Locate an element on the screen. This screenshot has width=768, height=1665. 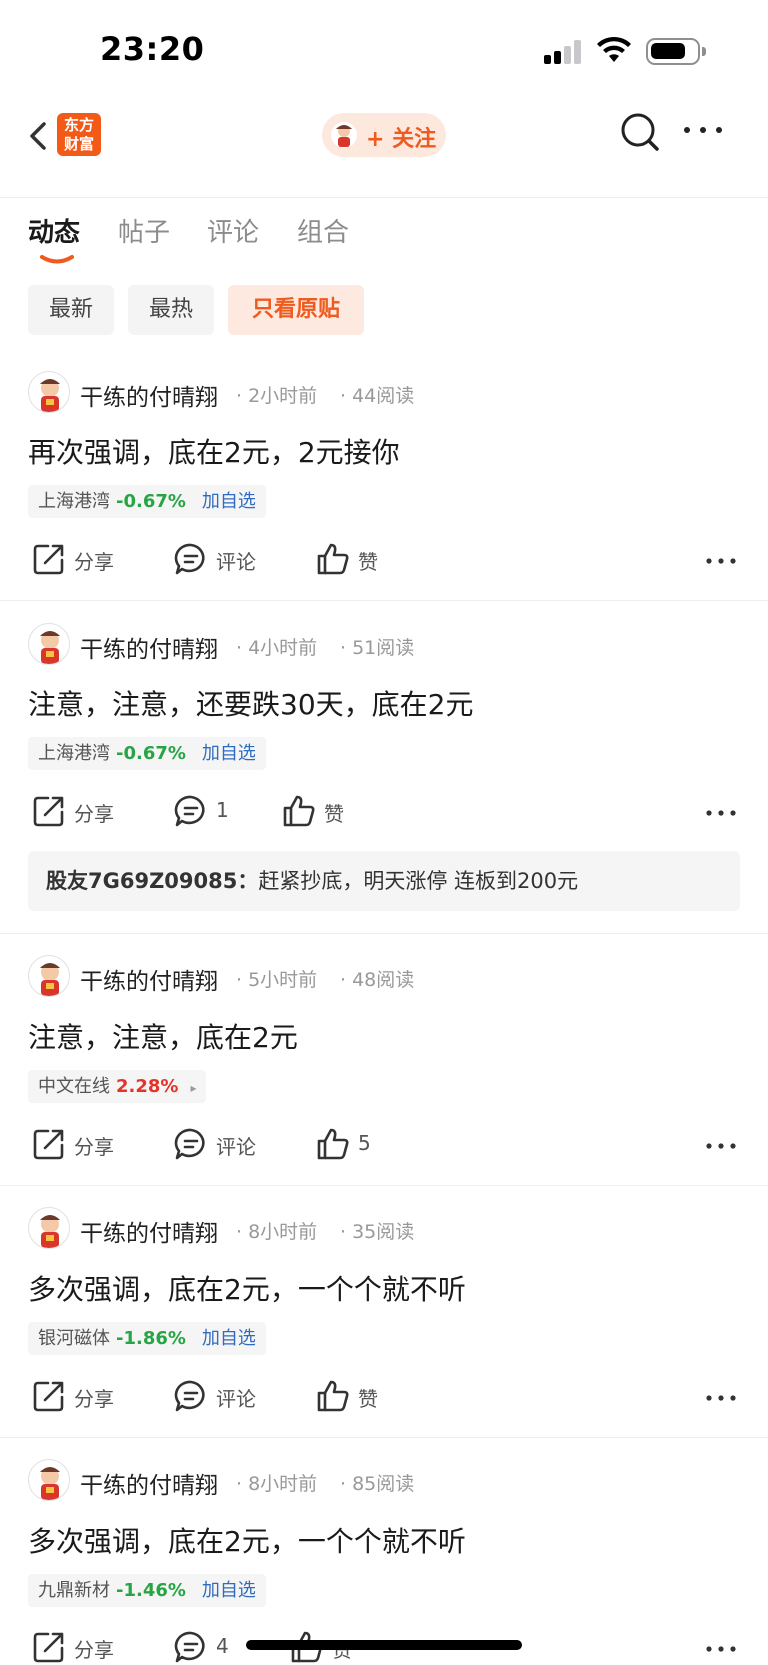
comment-label: 评论 is located at coordinates (236, 1399).